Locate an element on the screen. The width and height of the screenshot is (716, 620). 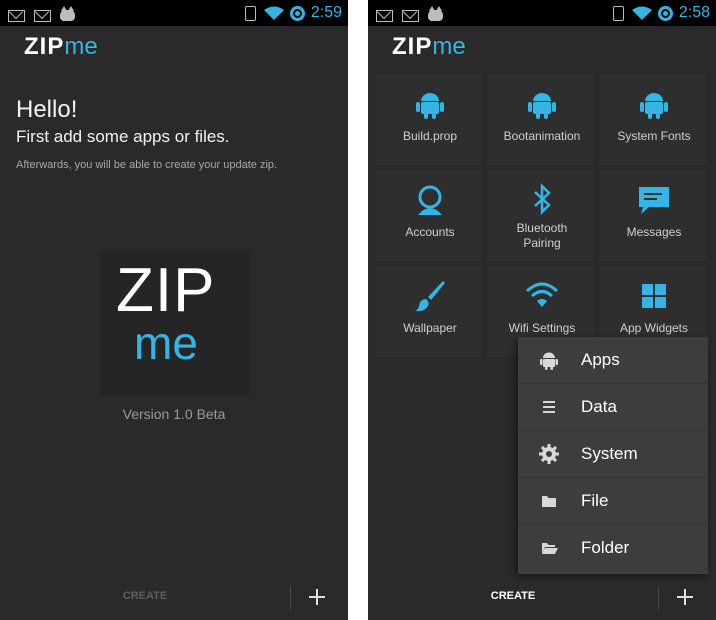
menu-item-label: System is located at coordinates (609, 453).